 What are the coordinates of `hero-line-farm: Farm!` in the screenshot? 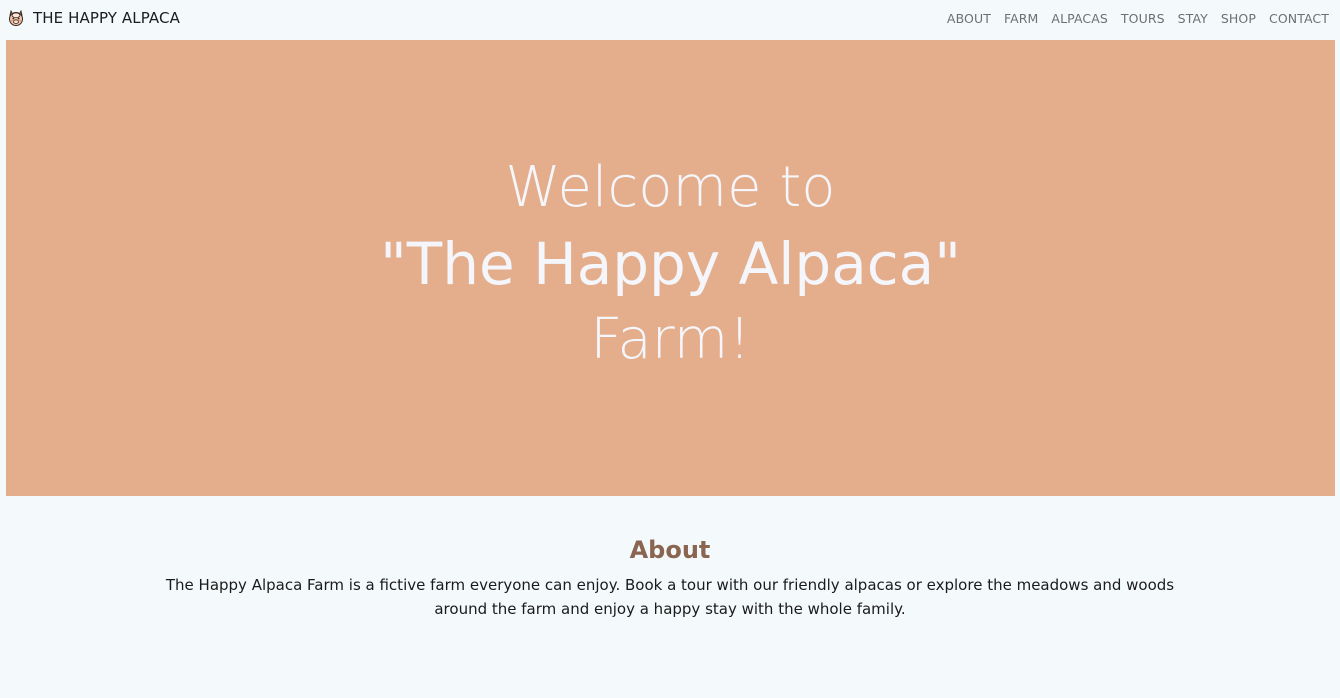 It's located at (670, 339).